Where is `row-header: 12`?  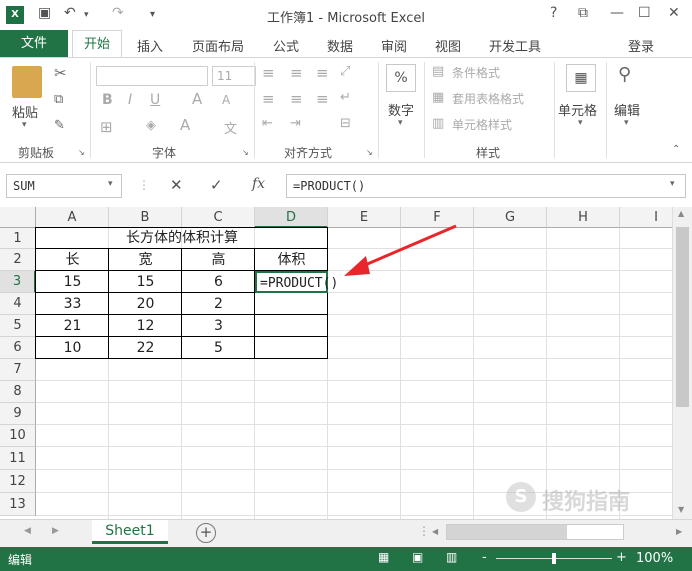
row-header: 12 is located at coordinates (18, 481).